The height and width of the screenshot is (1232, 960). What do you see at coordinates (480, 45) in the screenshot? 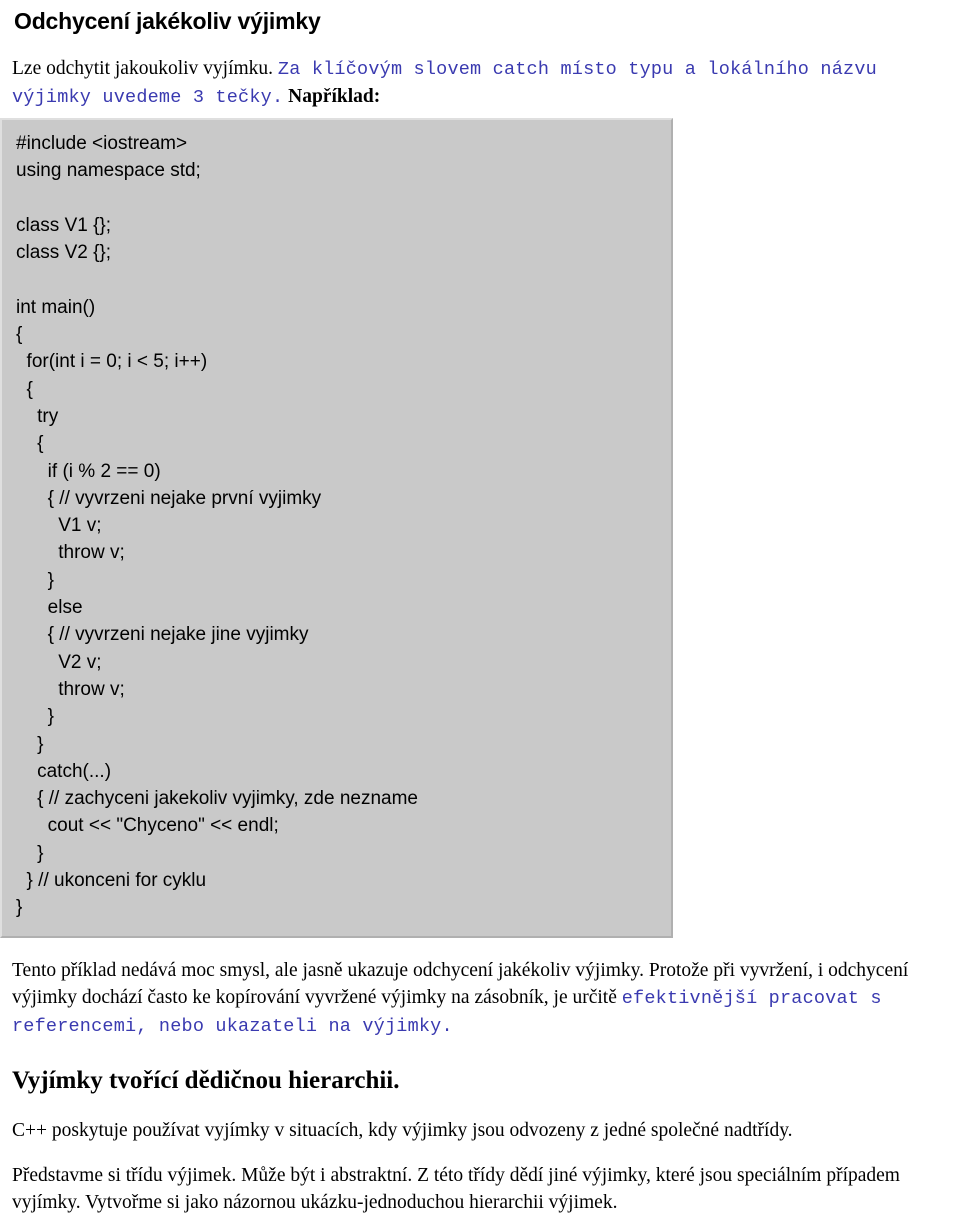
I see `spacer-after-title` at bounding box center [480, 45].